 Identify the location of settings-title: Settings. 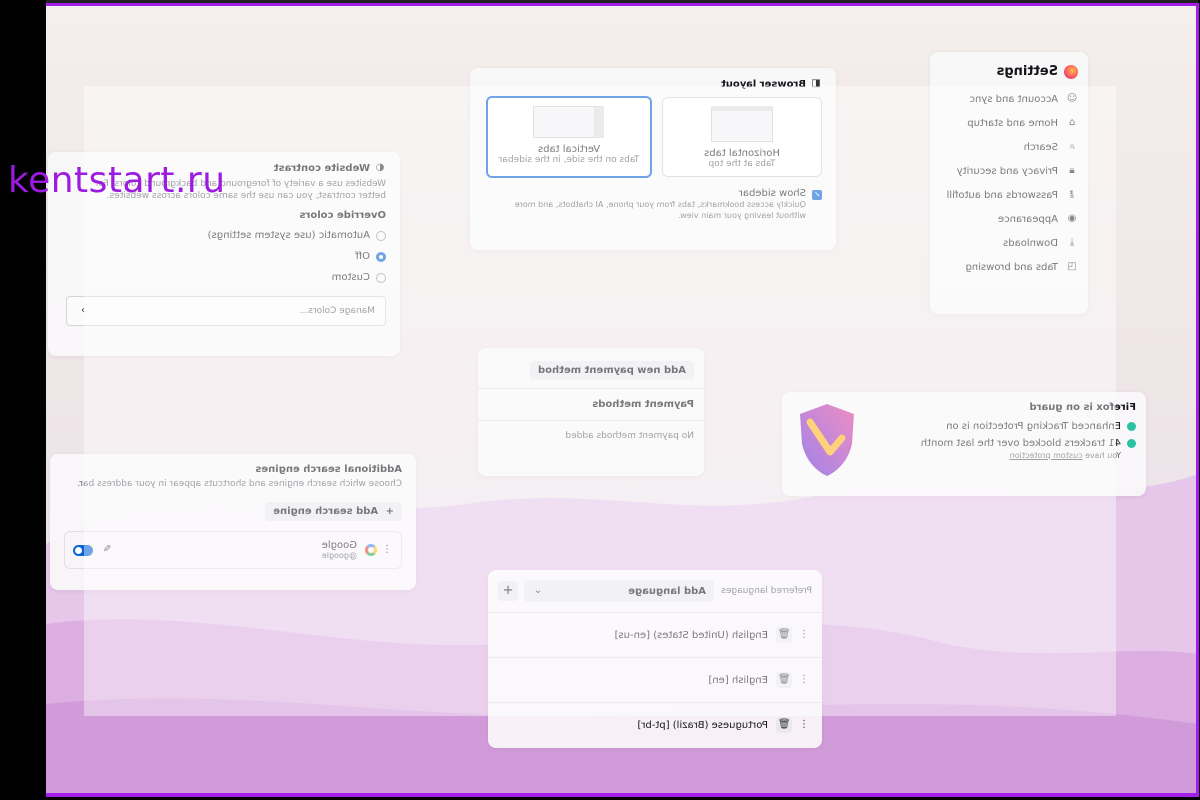
(1027, 71).